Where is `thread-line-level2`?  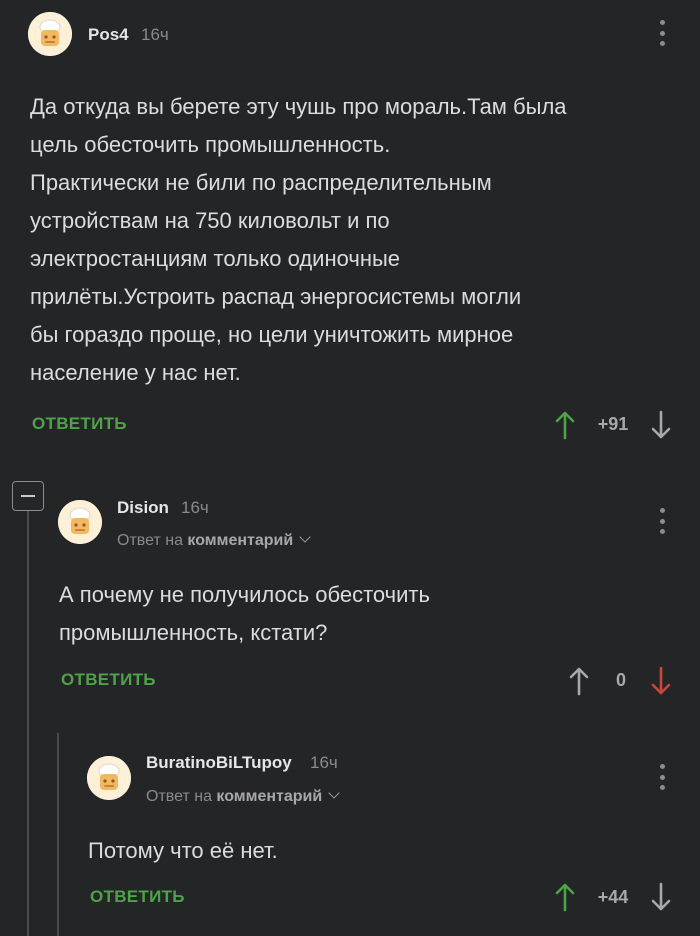 thread-line-level2 is located at coordinates (58, 834).